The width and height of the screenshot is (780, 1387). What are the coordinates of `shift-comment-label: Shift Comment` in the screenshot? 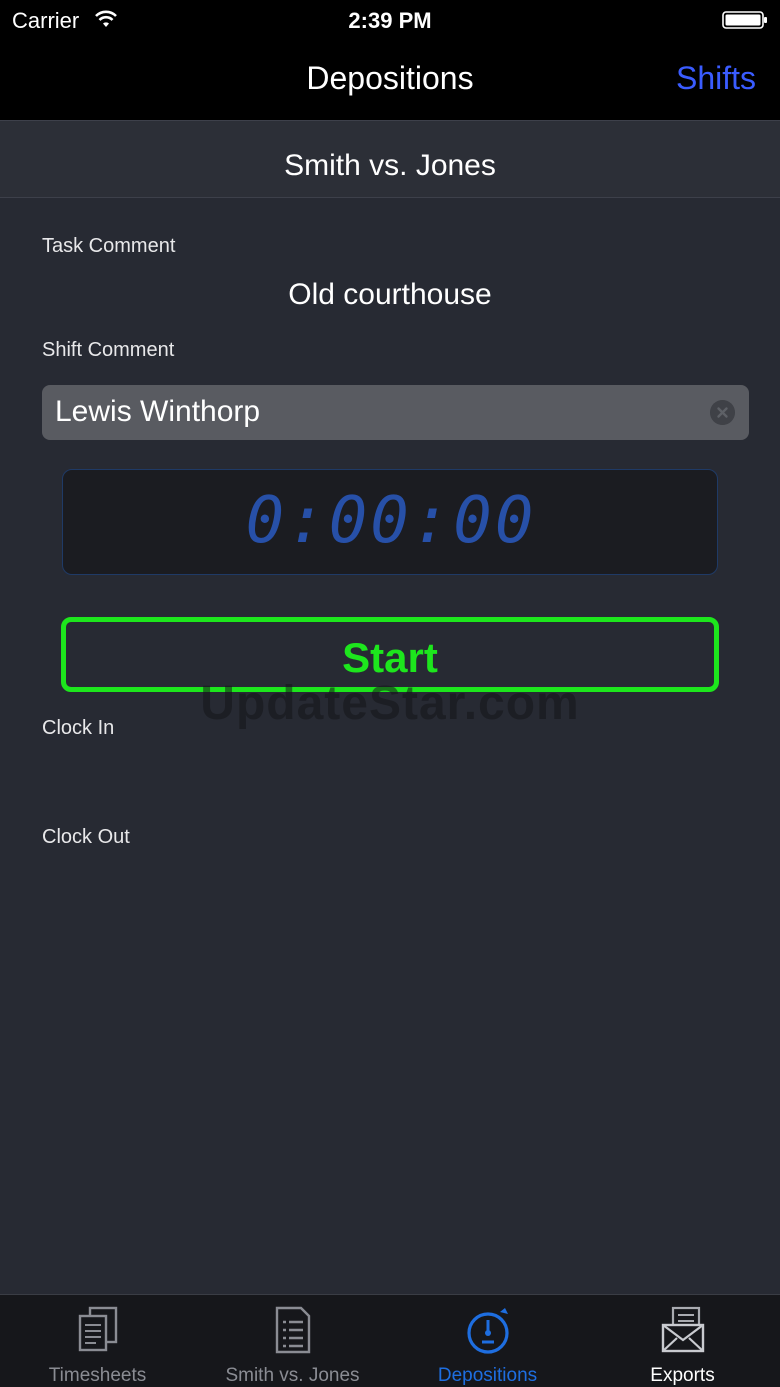 It's located at (108, 350).